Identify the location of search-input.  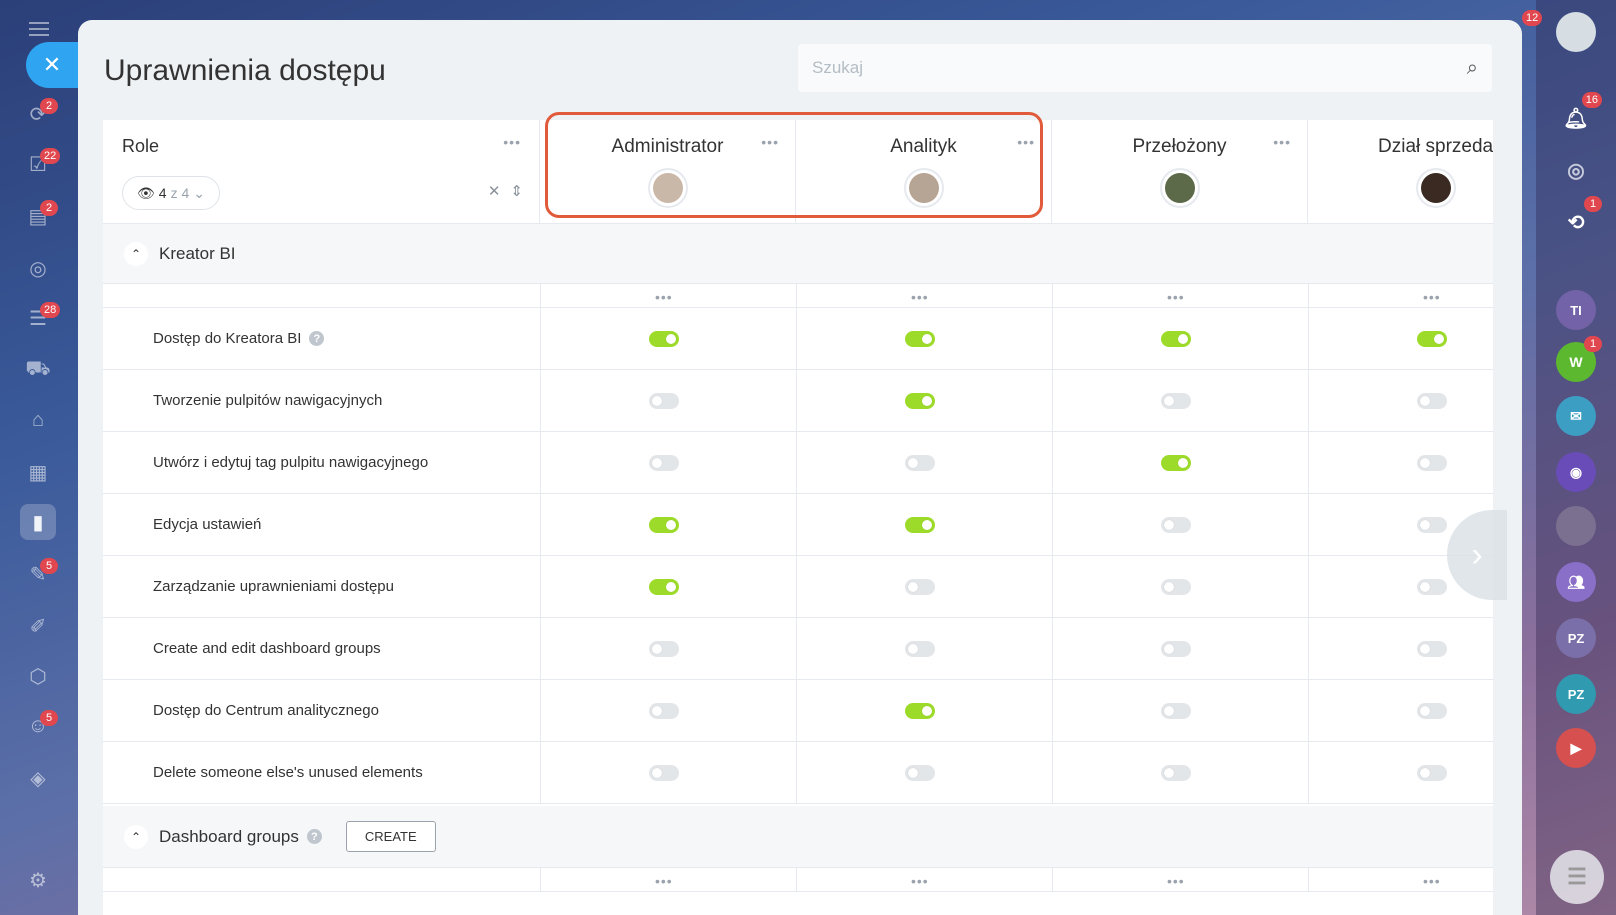
(1139, 68).